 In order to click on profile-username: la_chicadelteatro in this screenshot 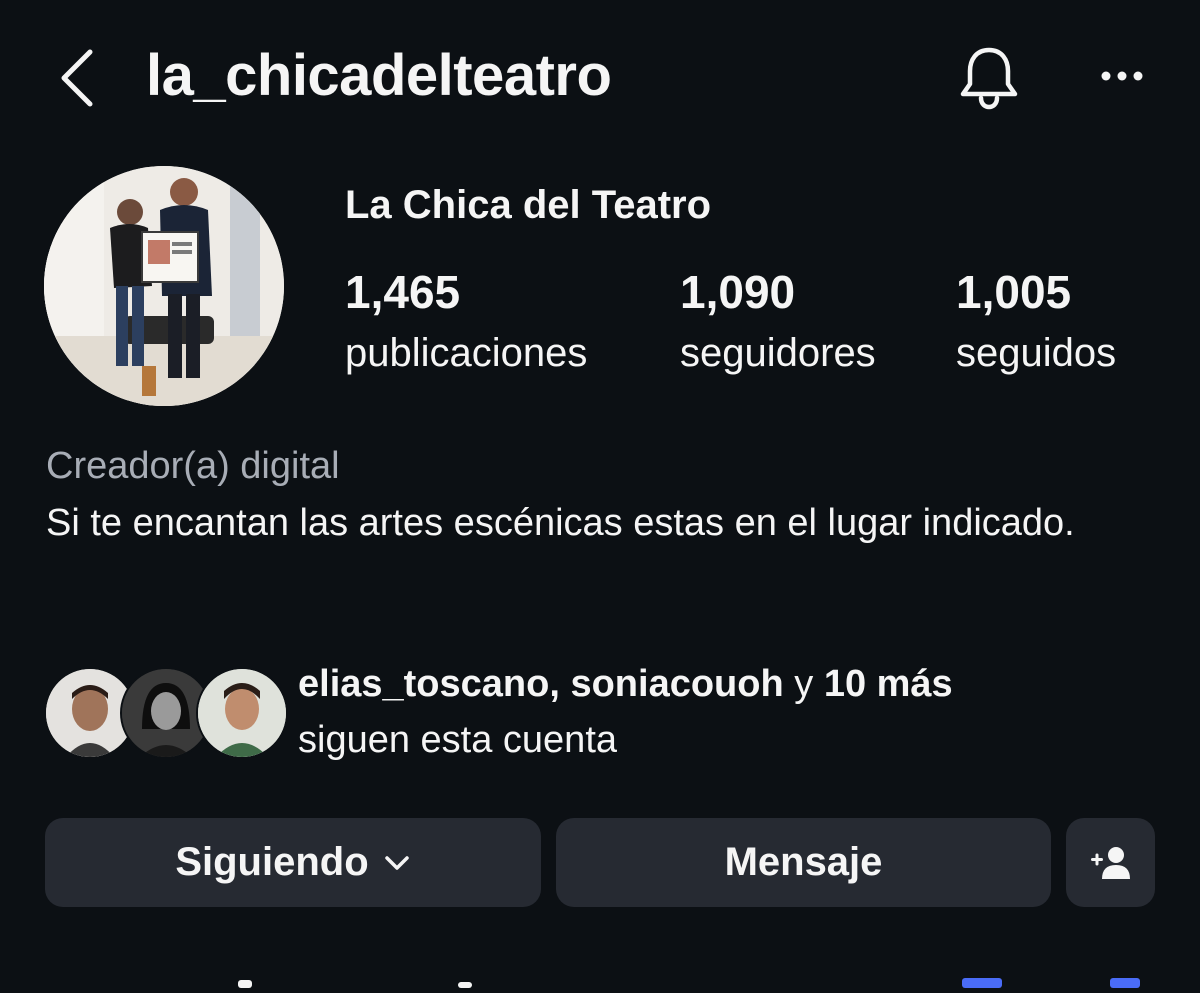, I will do `click(379, 75)`.